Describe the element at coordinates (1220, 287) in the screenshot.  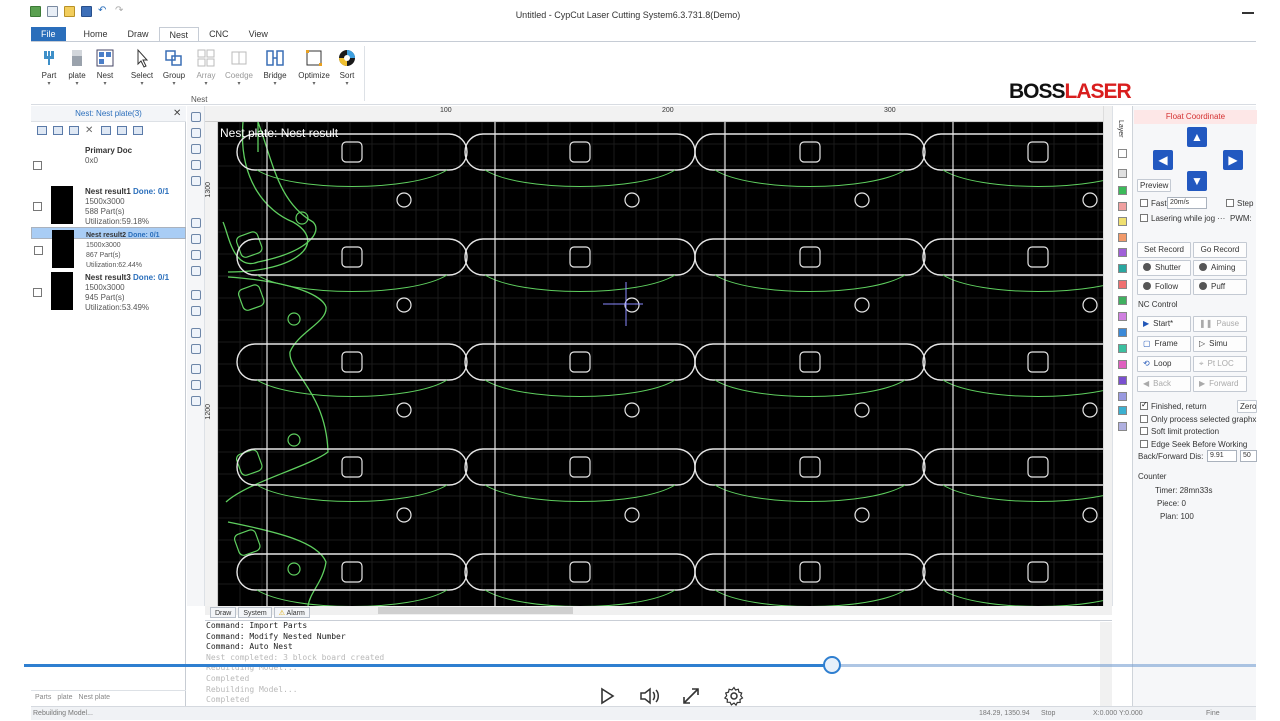
I see `puff-button: Puff` at that location.